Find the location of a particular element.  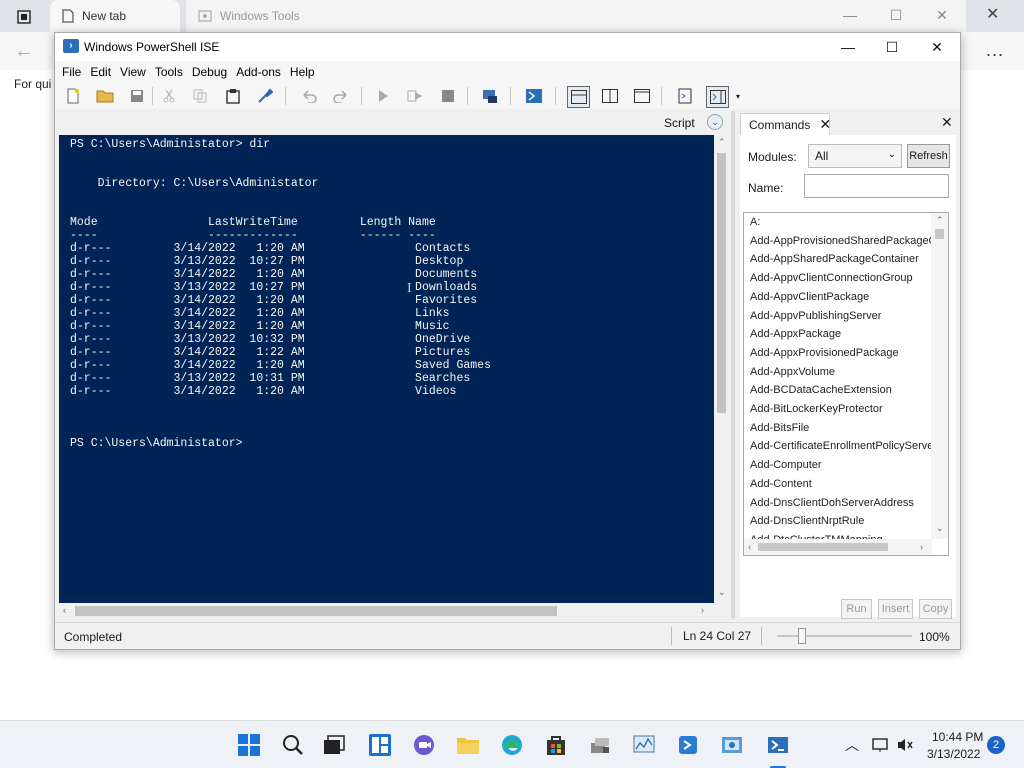

widgets-icon is located at coordinates (380, 745).